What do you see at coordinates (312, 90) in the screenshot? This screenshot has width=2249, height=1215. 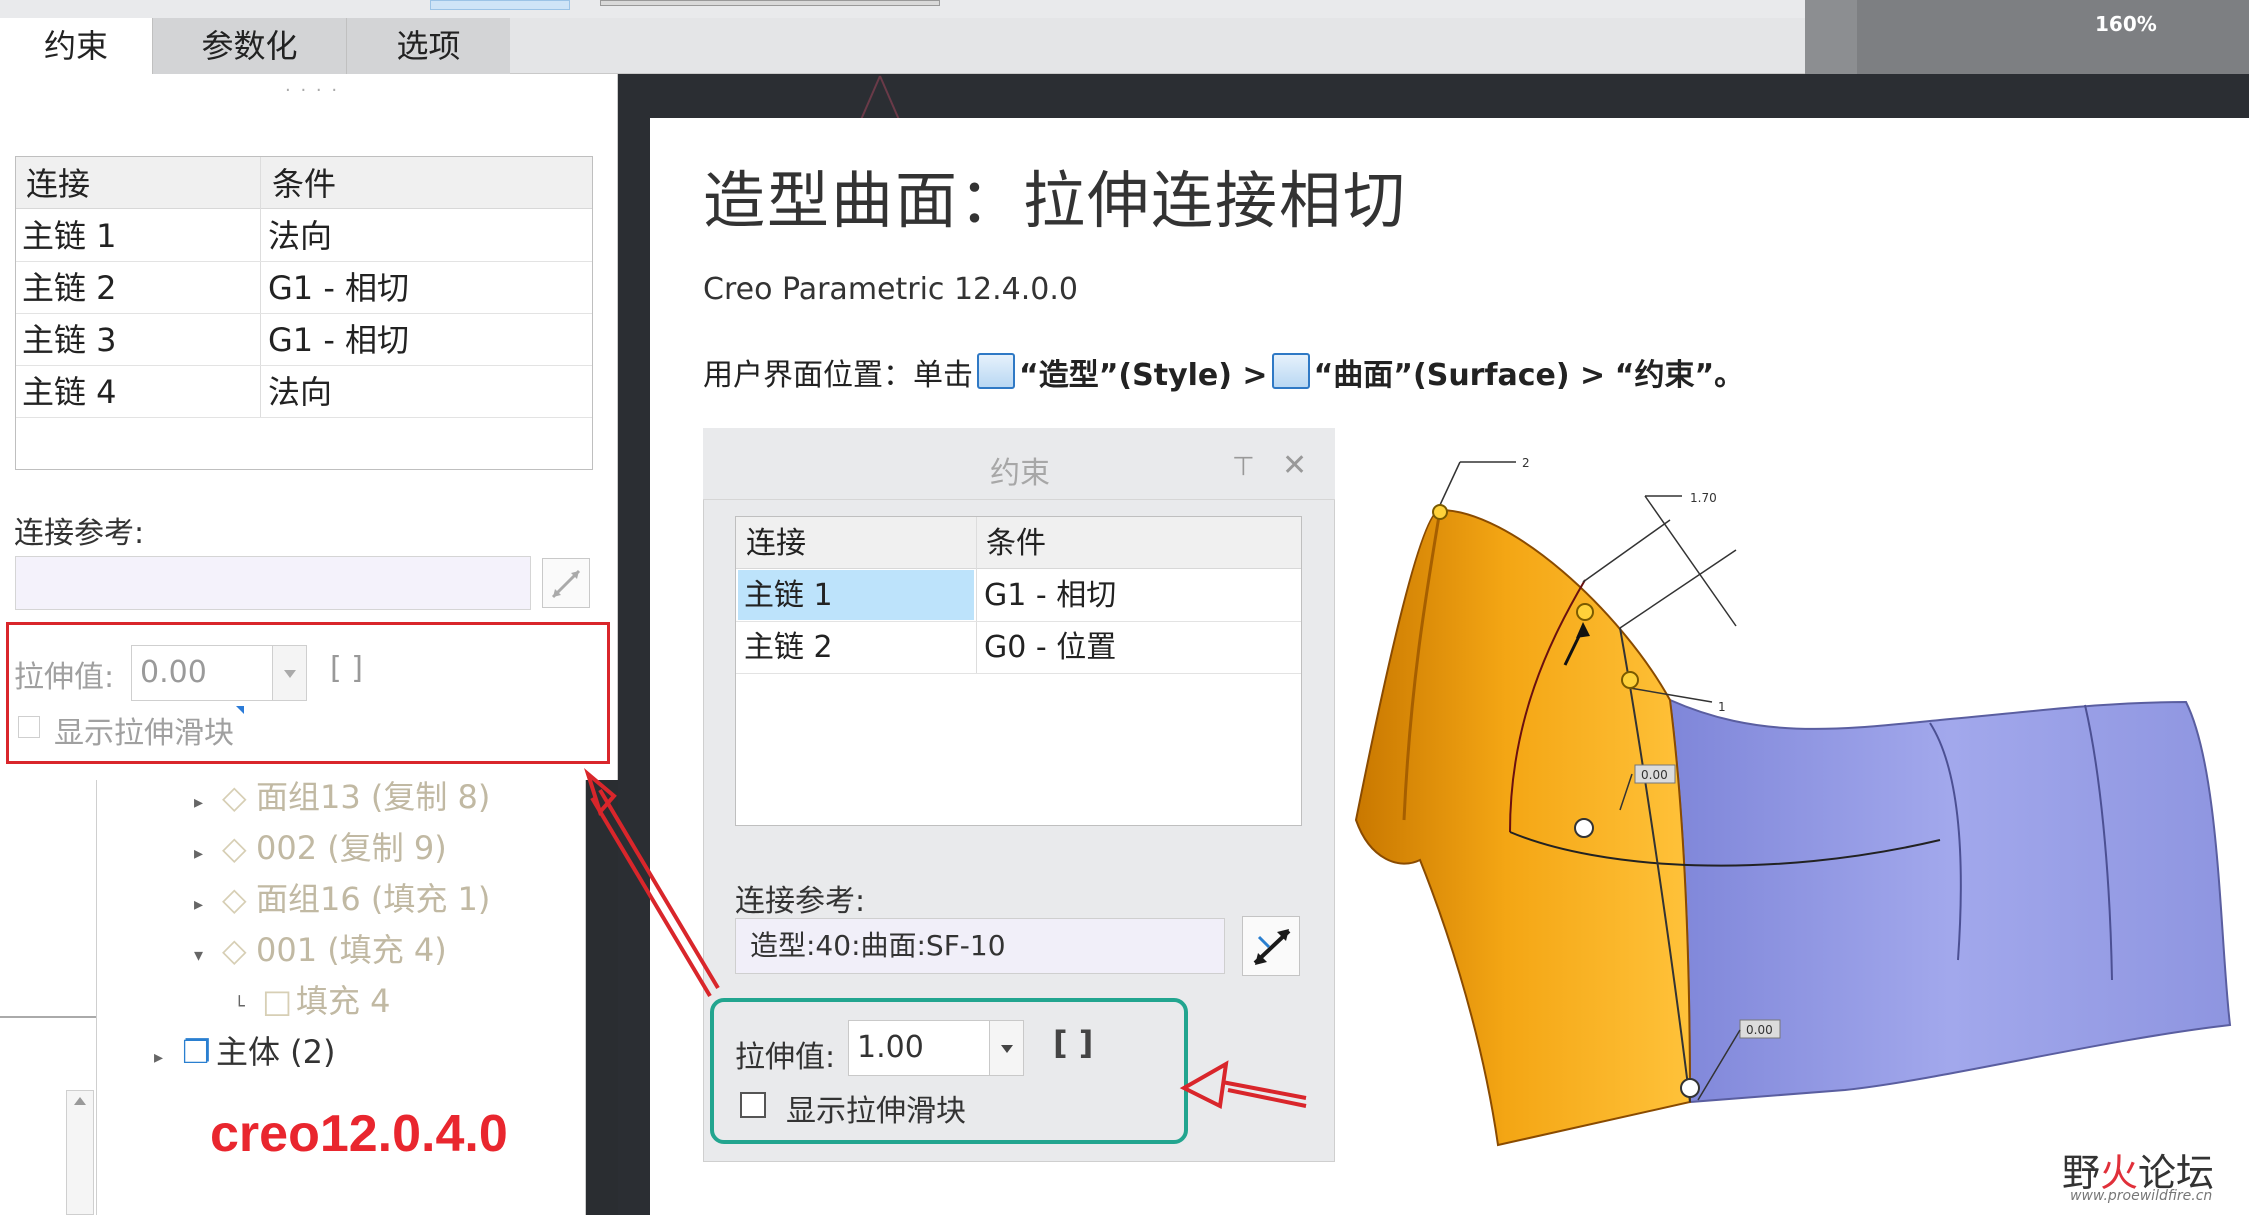 I see `panel-grip: · · · ·` at bounding box center [312, 90].